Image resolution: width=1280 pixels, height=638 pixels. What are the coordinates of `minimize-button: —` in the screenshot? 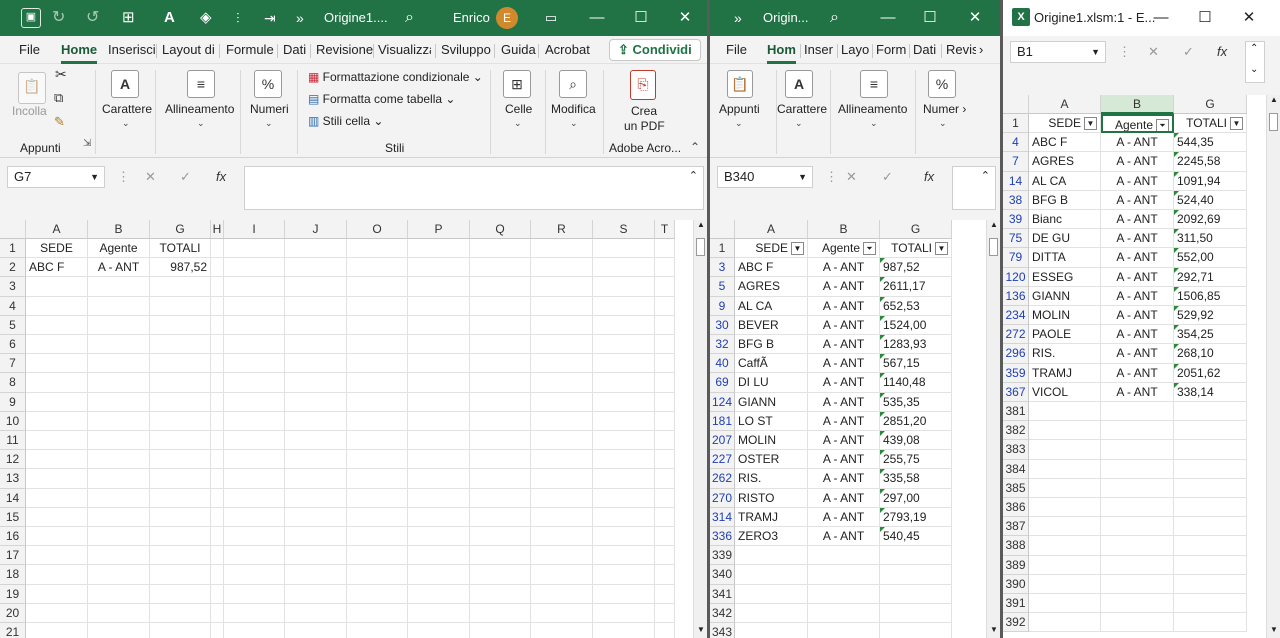 It's located at (1161, 18).